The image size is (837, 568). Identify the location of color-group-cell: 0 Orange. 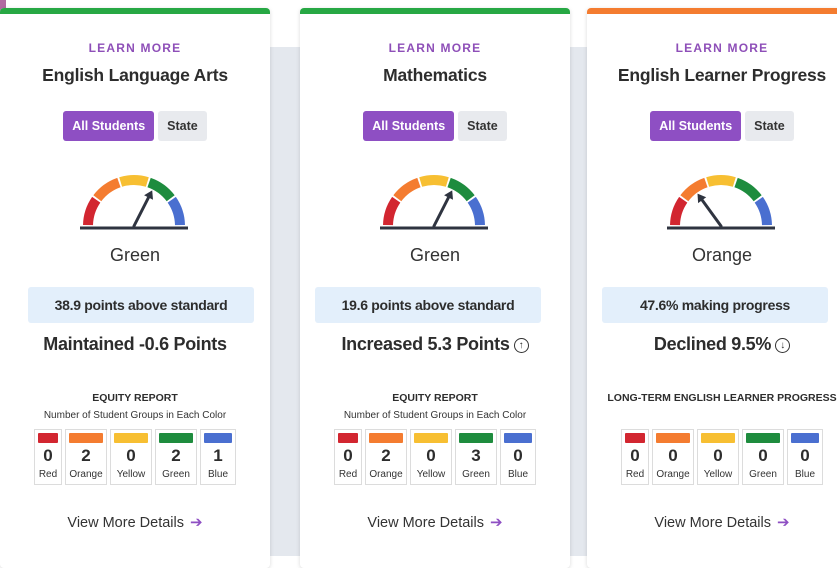
(673, 457).